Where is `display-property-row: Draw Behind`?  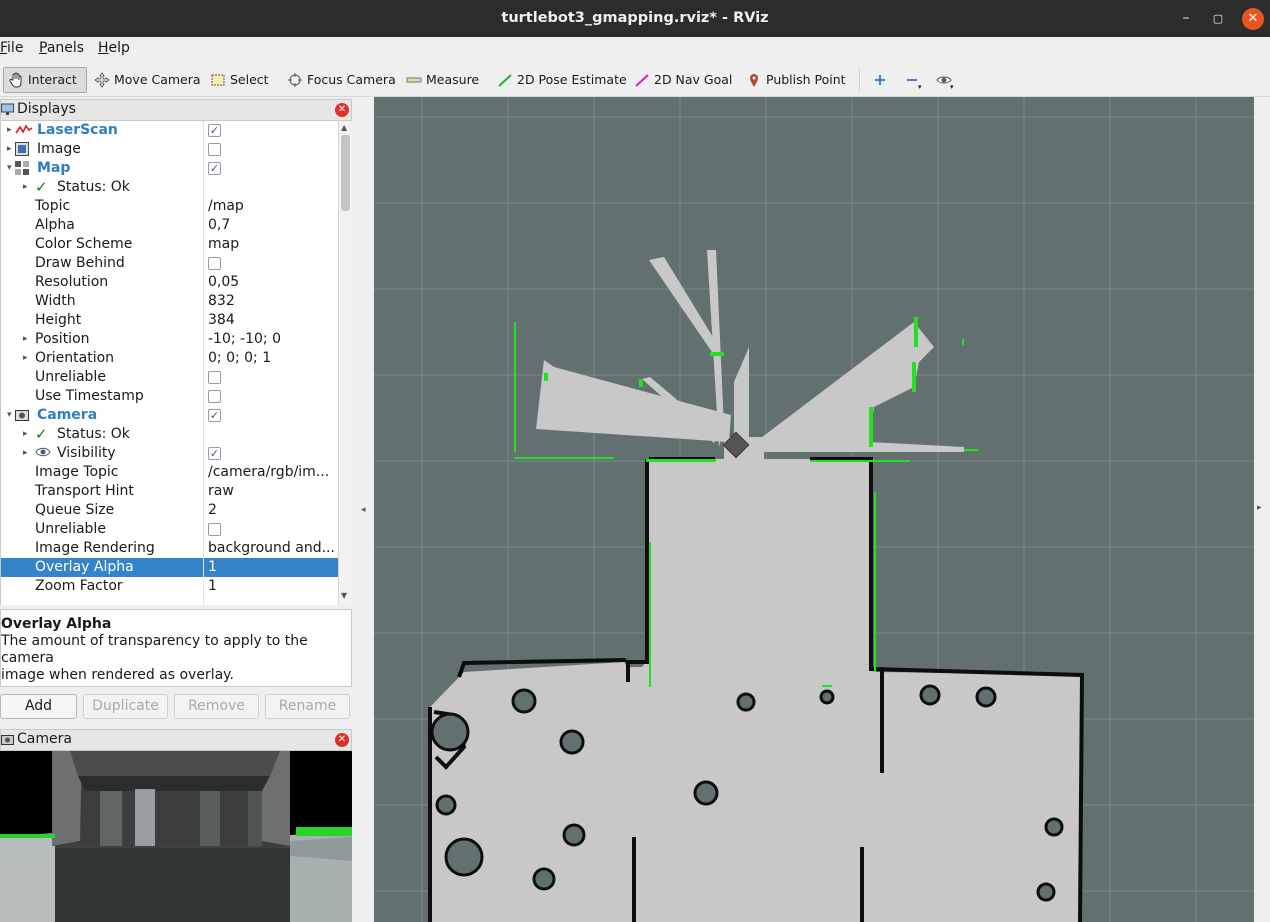
display-property-row: Draw Behind is located at coordinates (169, 263).